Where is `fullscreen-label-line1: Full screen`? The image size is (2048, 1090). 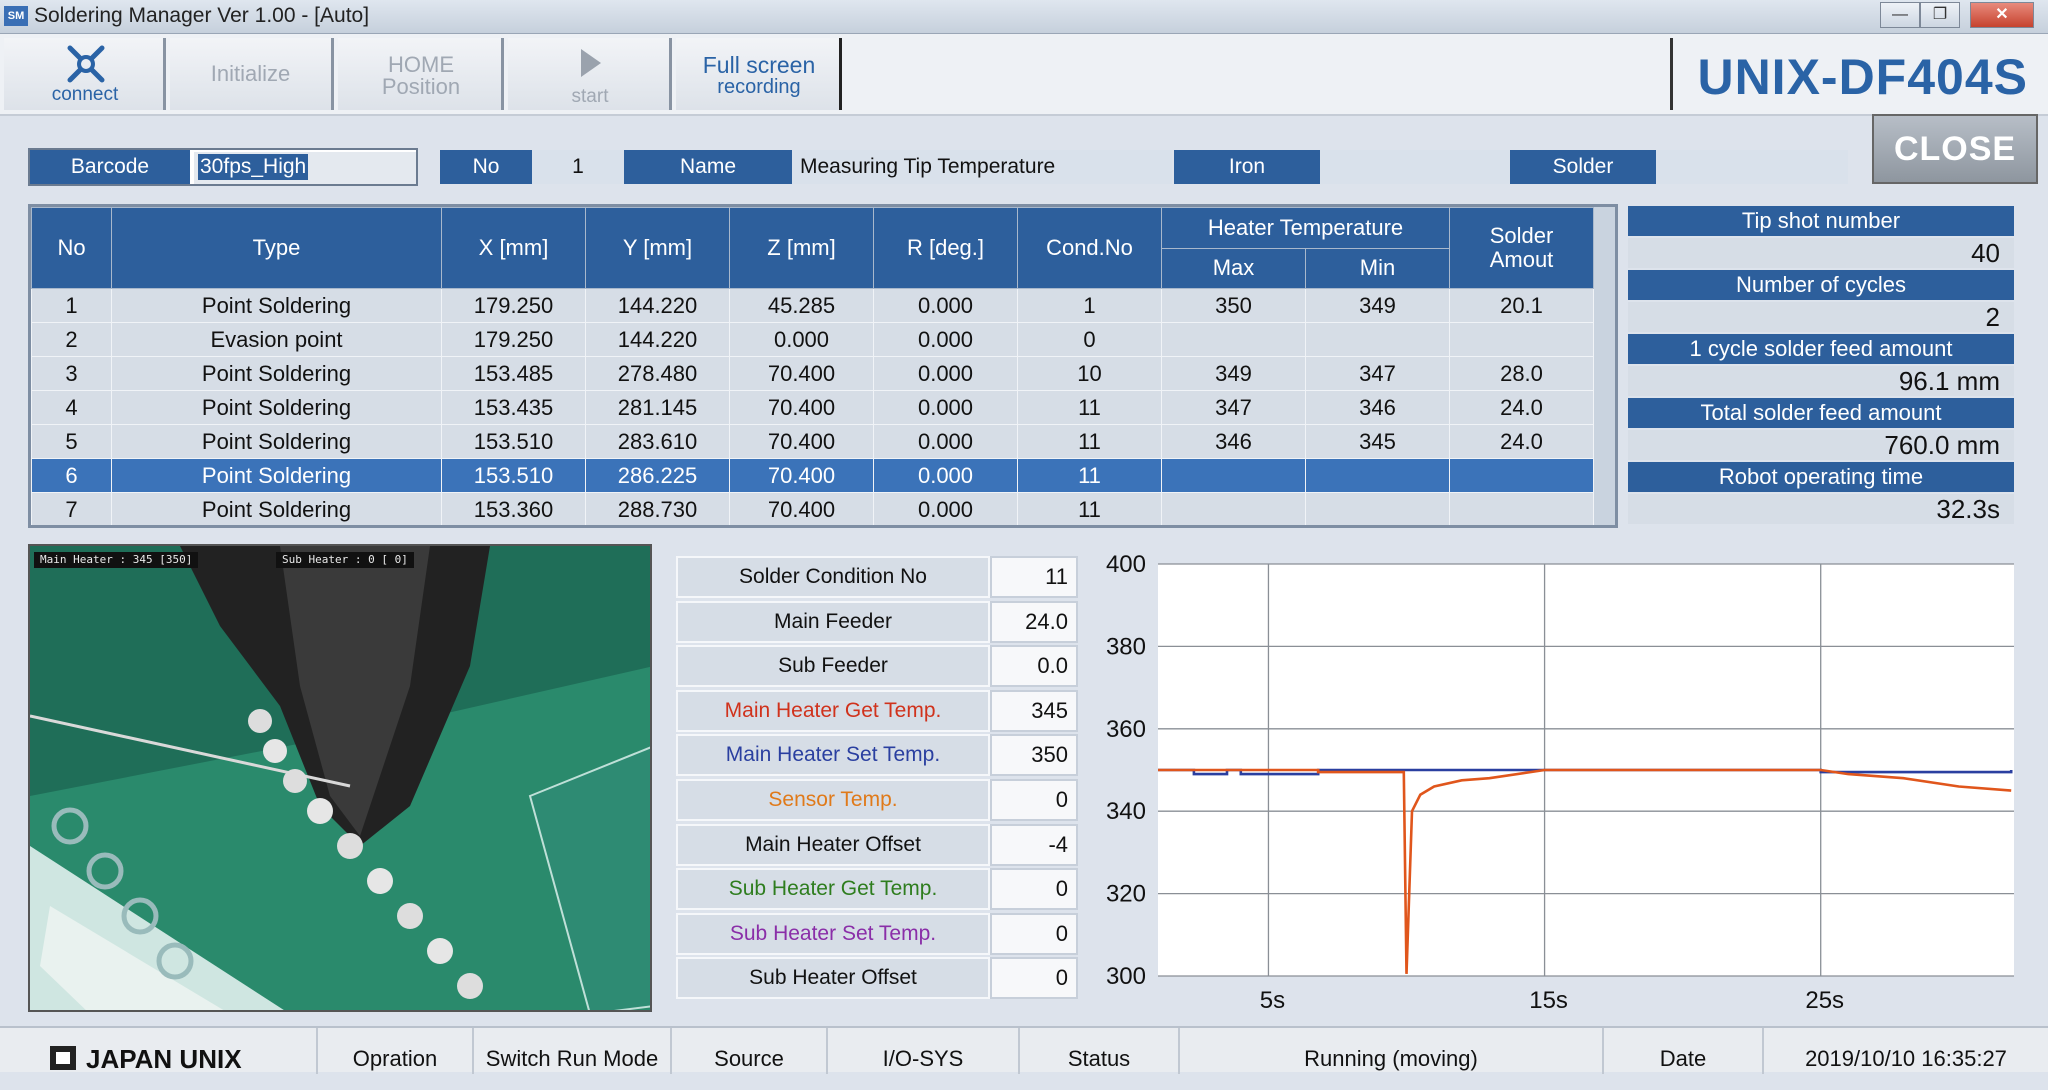
fullscreen-label-line1: Full screen is located at coordinates (759, 65).